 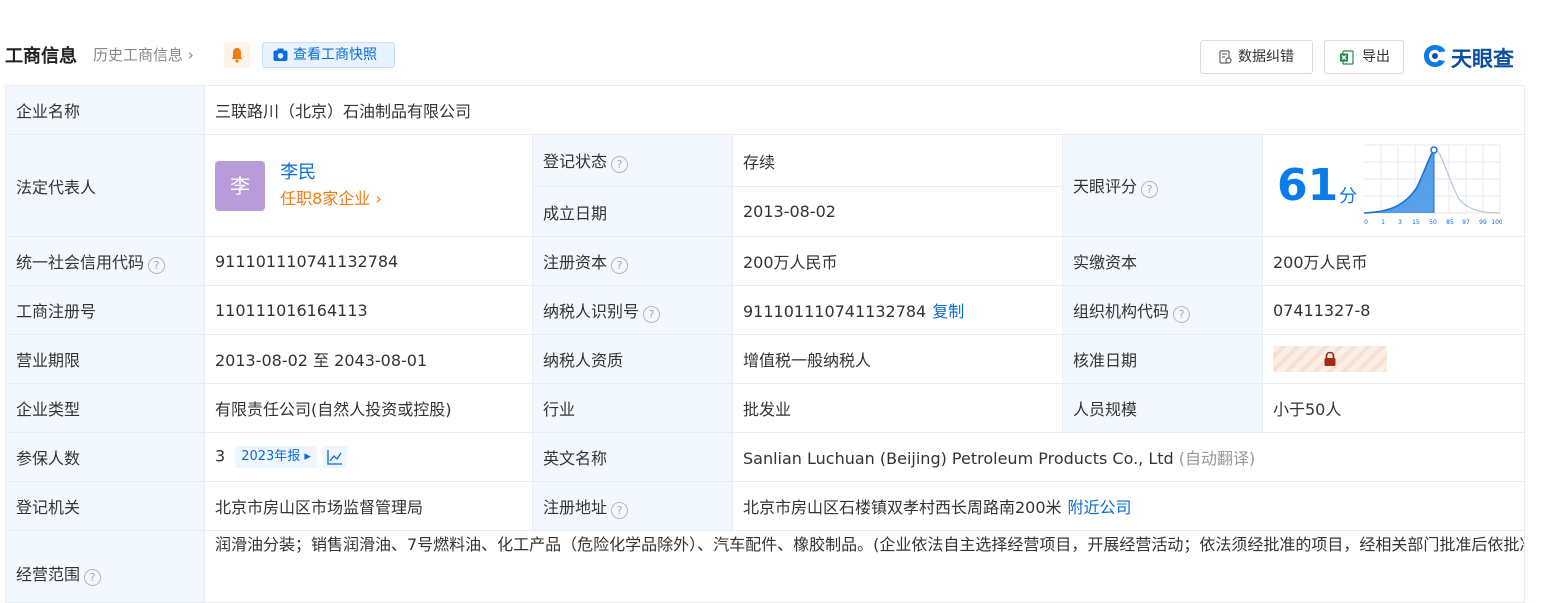 What do you see at coordinates (220, 456) in the screenshot?
I see `insured-value: 3` at bounding box center [220, 456].